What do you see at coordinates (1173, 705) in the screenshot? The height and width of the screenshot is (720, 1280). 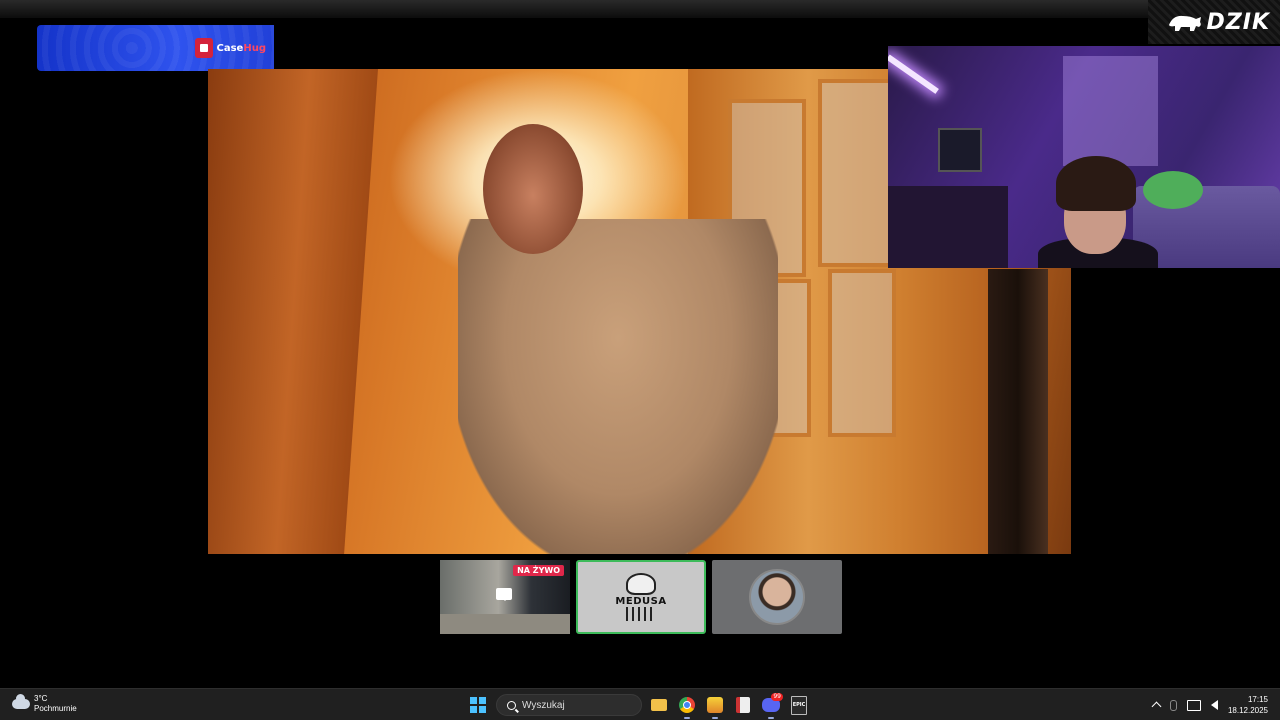 I see `microphone-icon` at bounding box center [1173, 705].